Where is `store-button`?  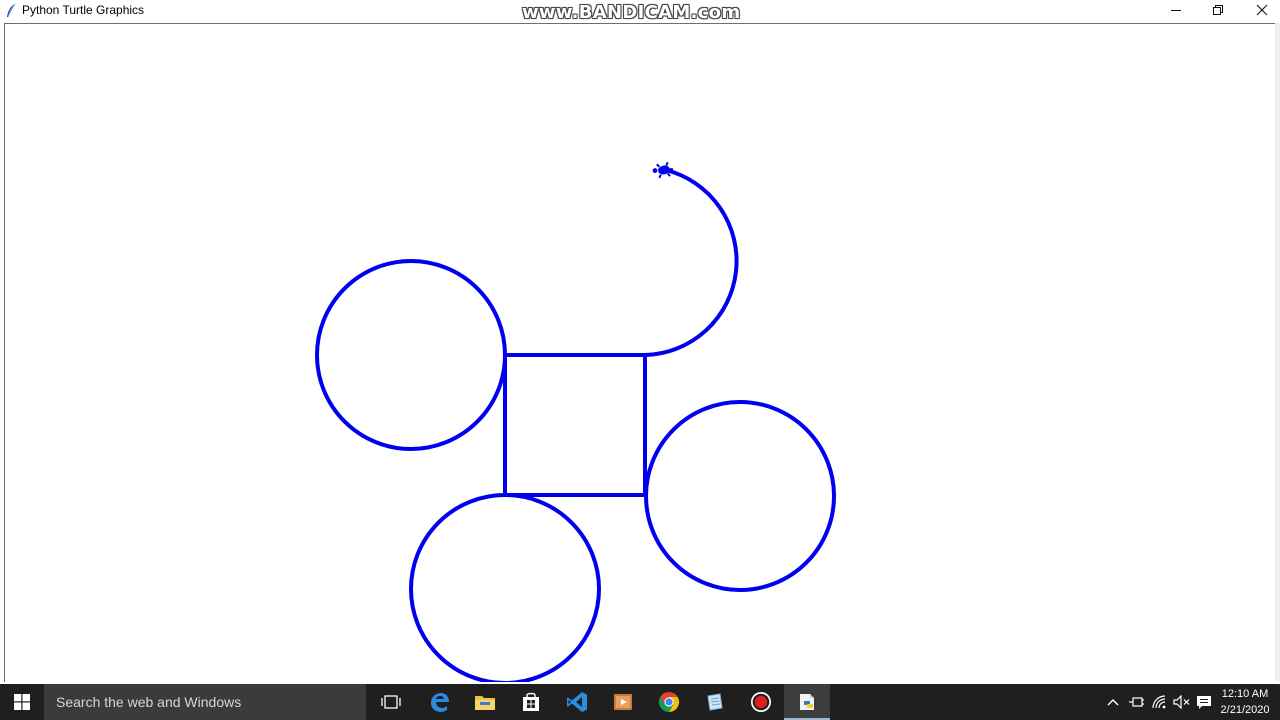 store-button is located at coordinates (531, 702).